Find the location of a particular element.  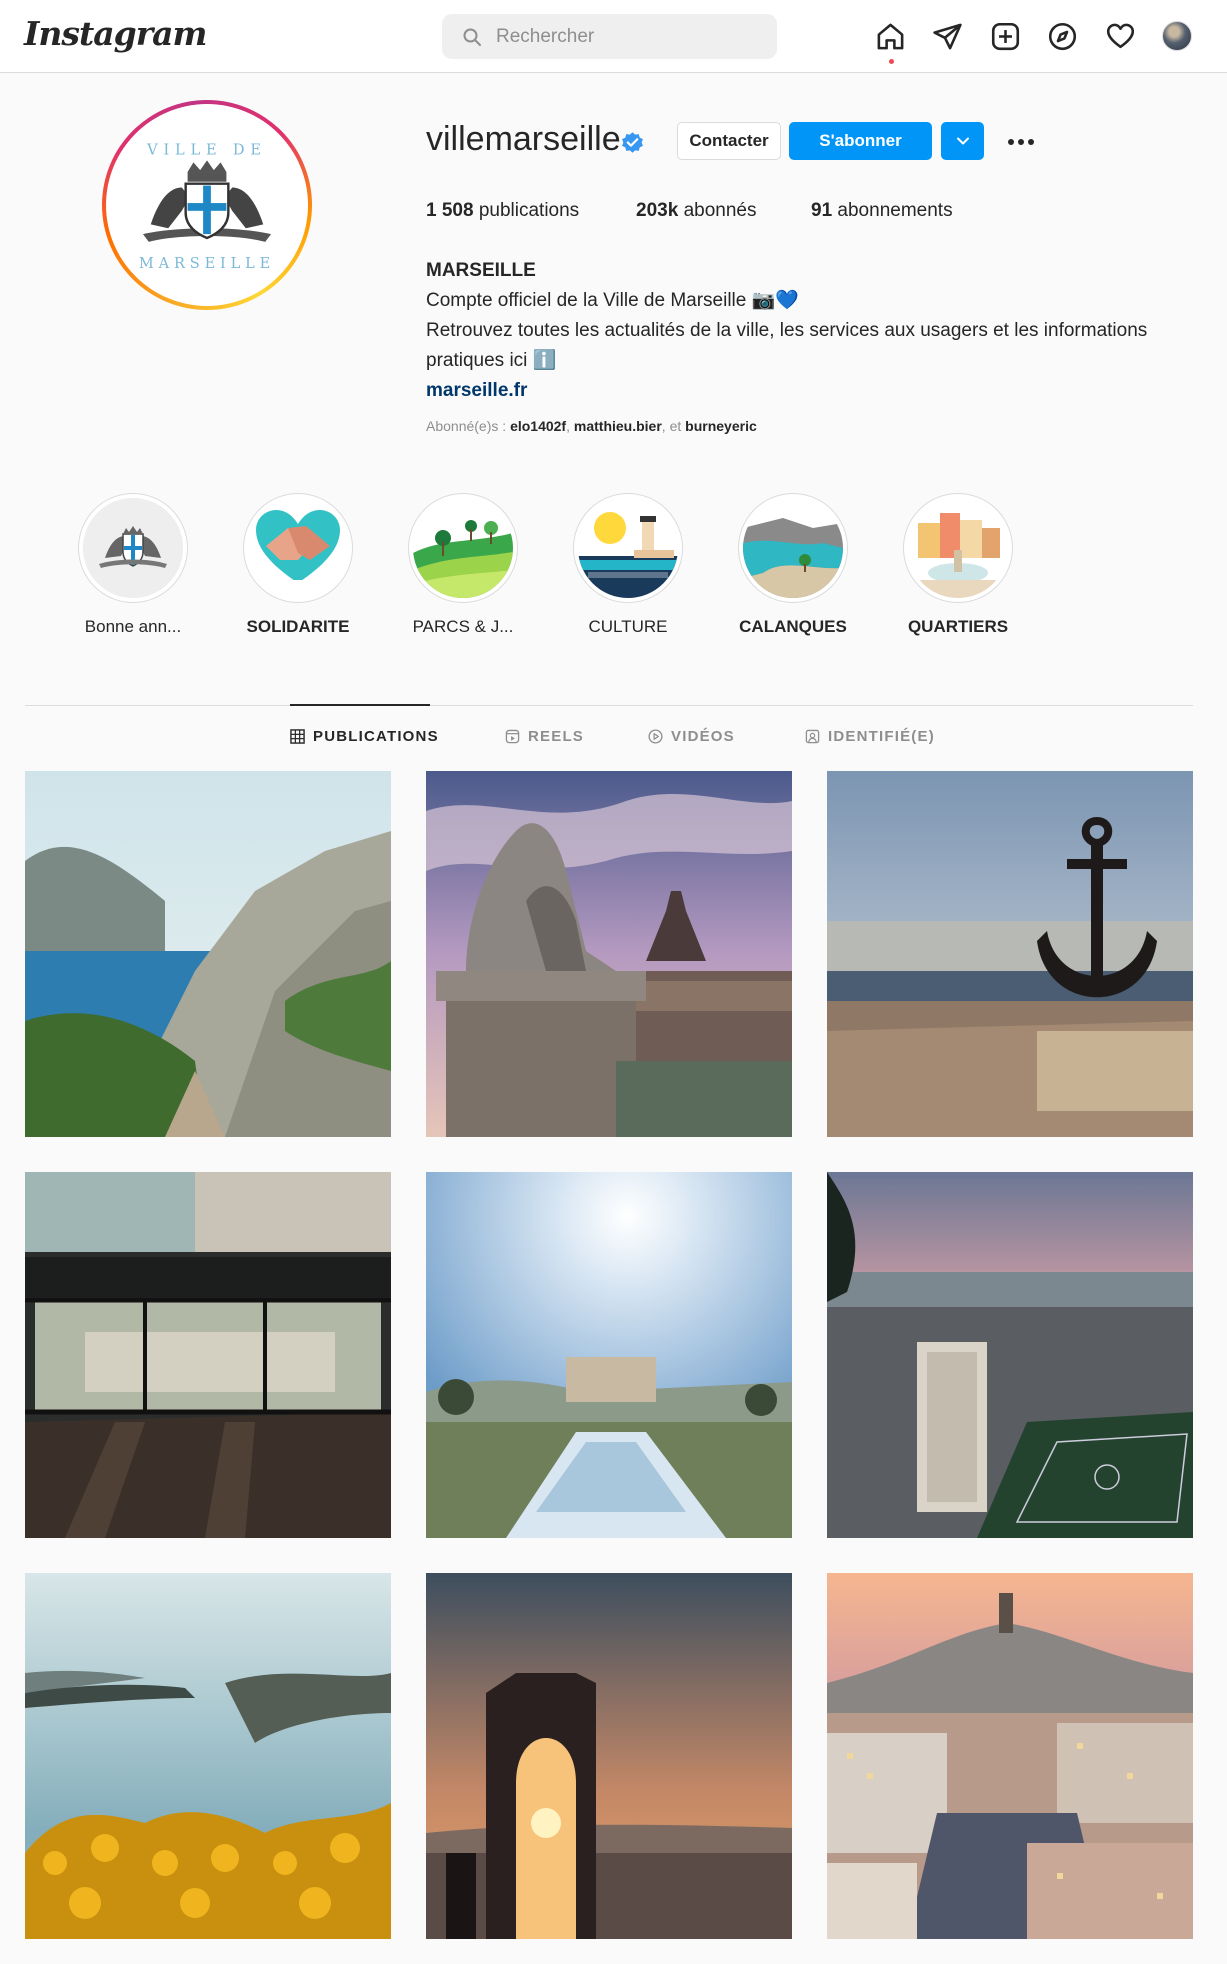

tabs-divider is located at coordinates (609, 705).